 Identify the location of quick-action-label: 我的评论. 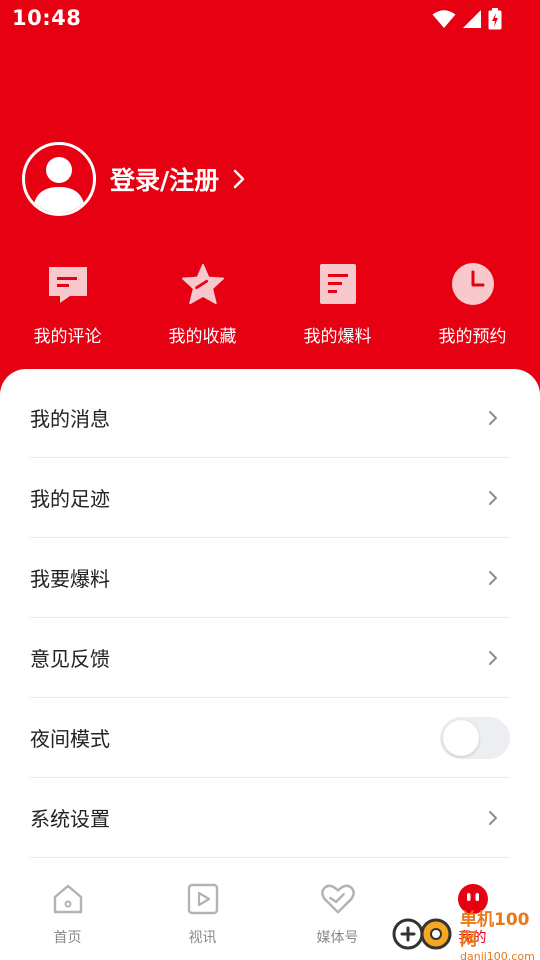
(67, 337).